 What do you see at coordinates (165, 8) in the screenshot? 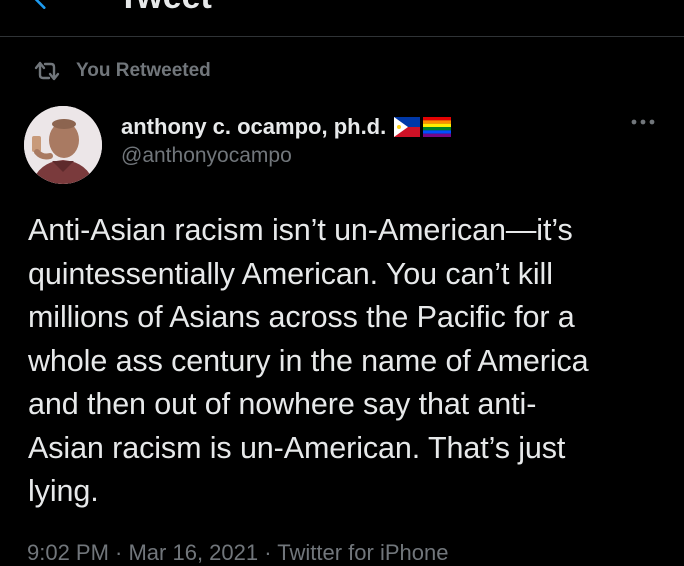
I see `page-title: Tweet` at bounding box center [165, 8].